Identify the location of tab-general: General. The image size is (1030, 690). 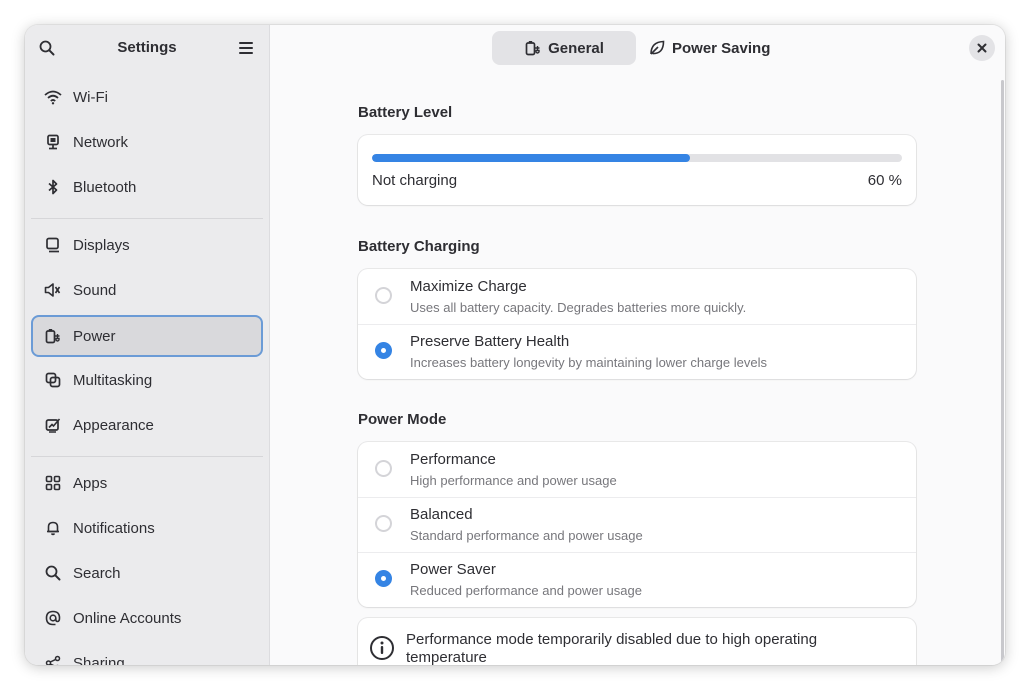
(564, 48).